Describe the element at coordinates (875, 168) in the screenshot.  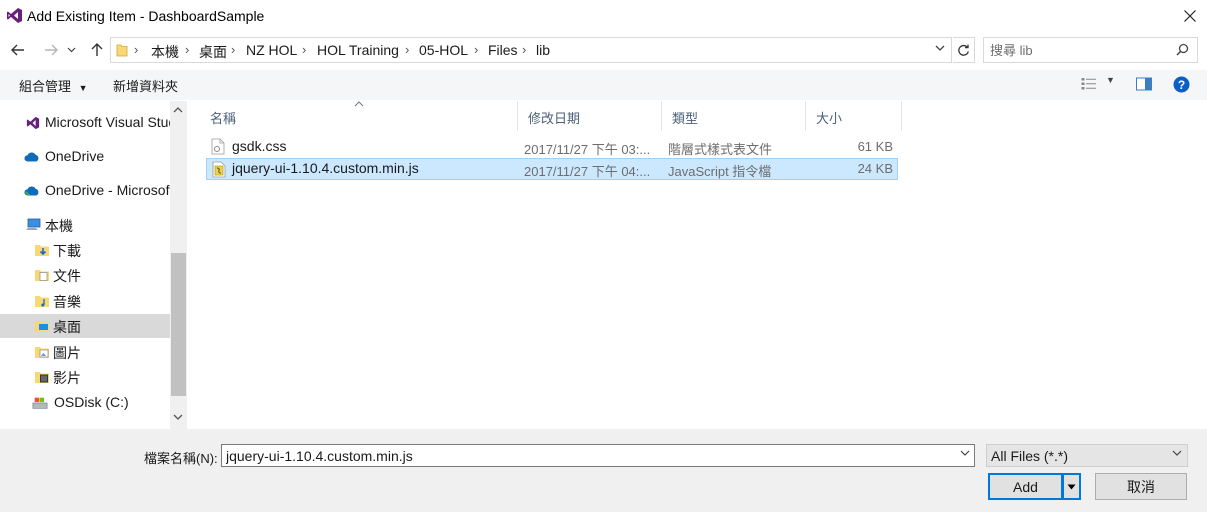
I see `file-size: 24 KB` at that location.